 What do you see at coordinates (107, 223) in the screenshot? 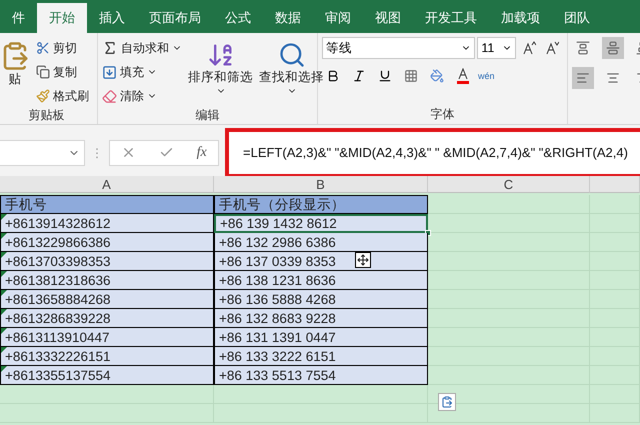
I see `table-cell: +8613914328612` at bounding box center [107, 223].